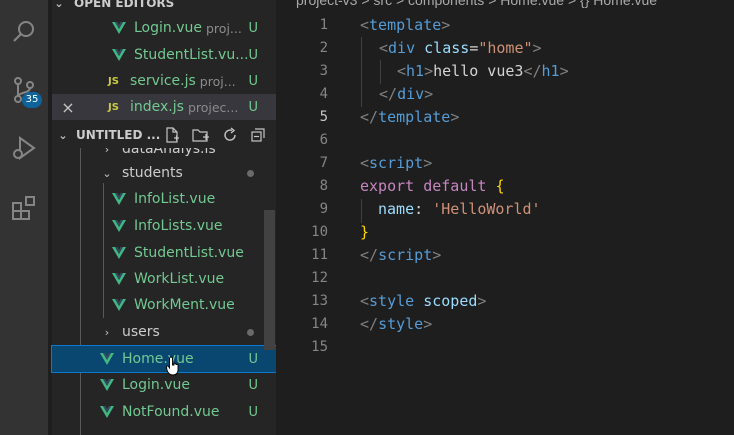 Image resolution: width=734 pixels, height=435 pixels. Describe the element at coordinates (164, 55) in the screenshot. I see `open-editor-item: StudentList.vu... U` at that location.